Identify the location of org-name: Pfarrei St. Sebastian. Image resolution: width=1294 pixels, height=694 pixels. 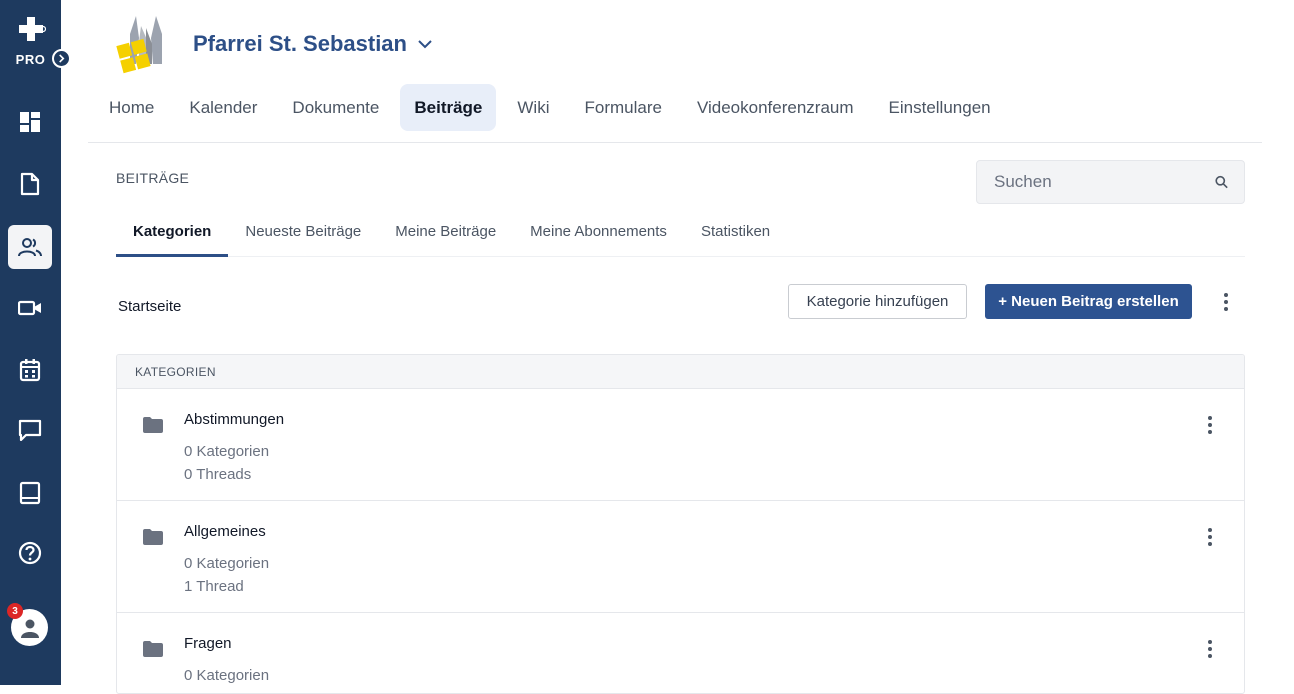
(300, 43).